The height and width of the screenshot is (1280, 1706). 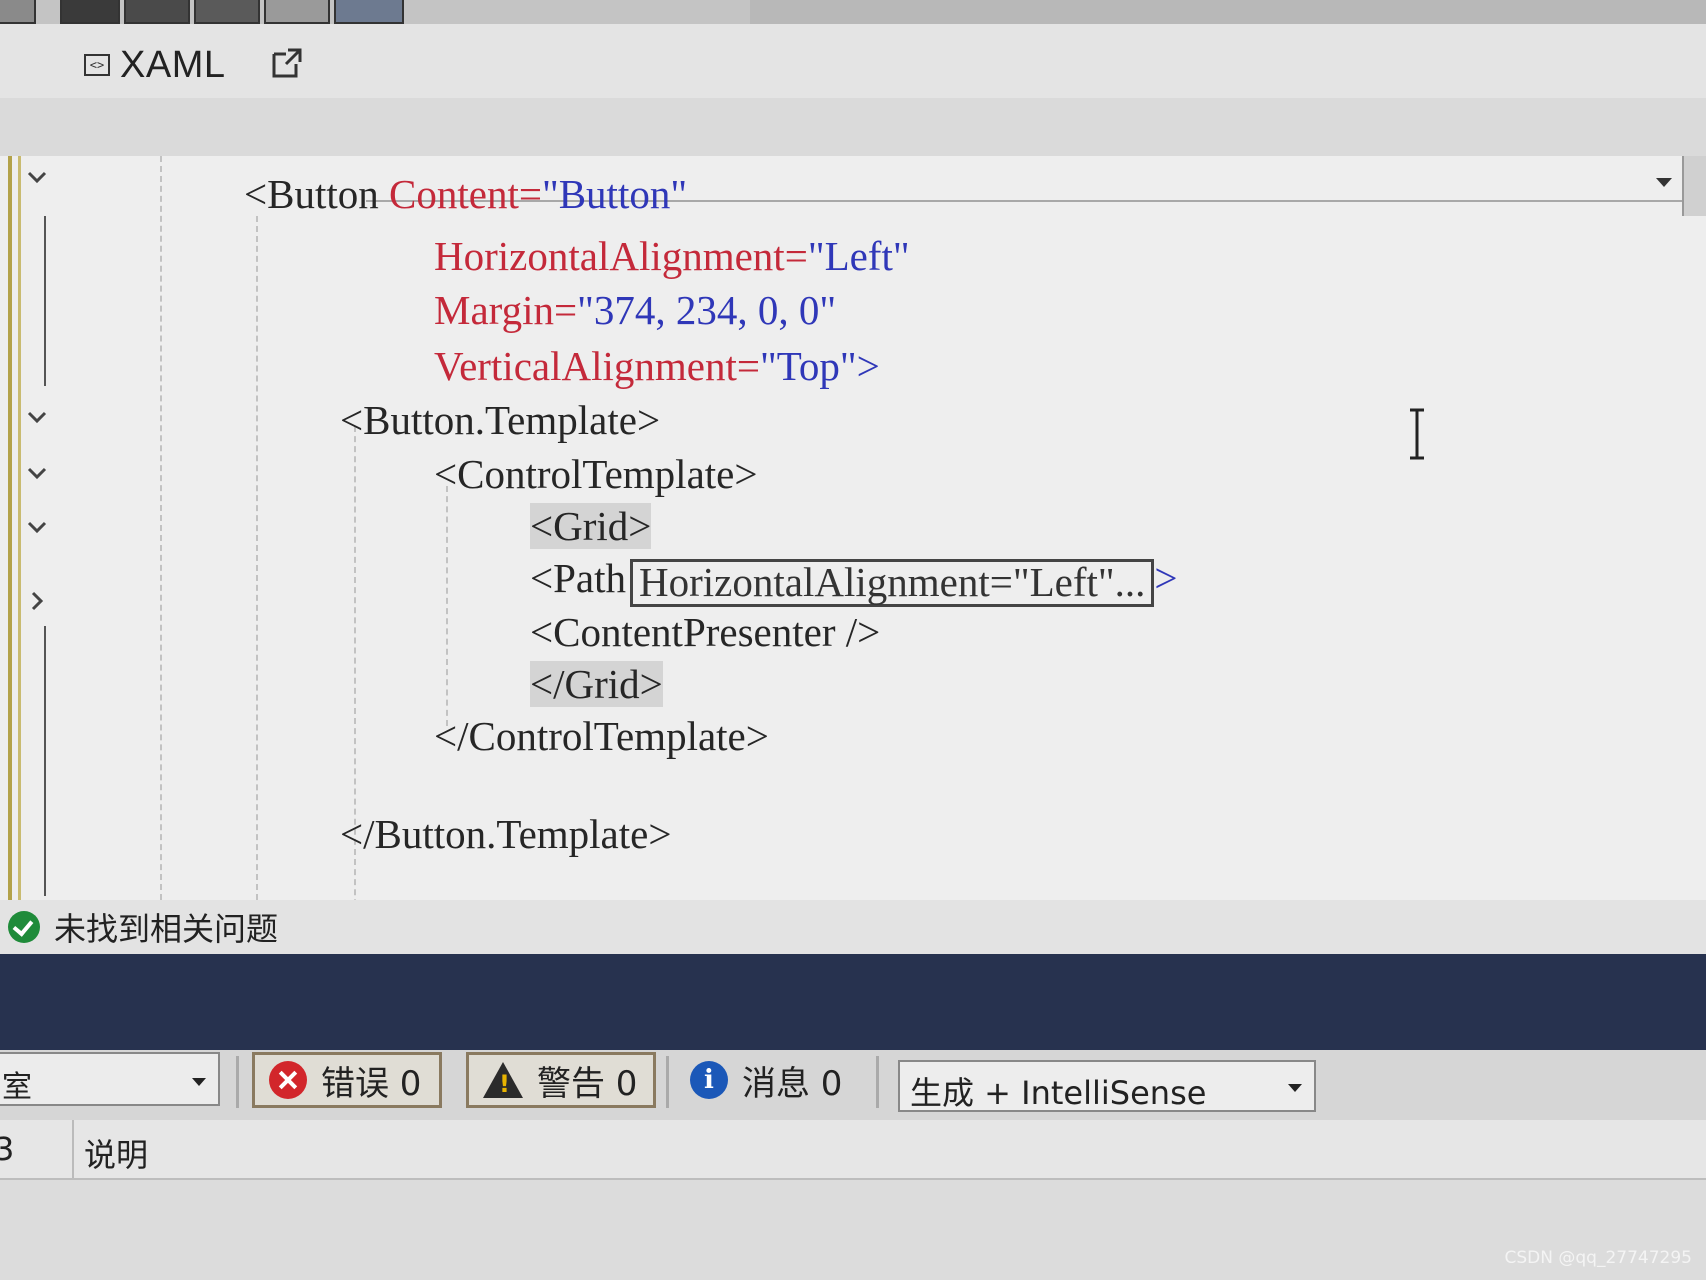 What do you see at coordinates (288, 1080) in the screenshot?
I see `error-icon` at bounding box center [288, 1080].